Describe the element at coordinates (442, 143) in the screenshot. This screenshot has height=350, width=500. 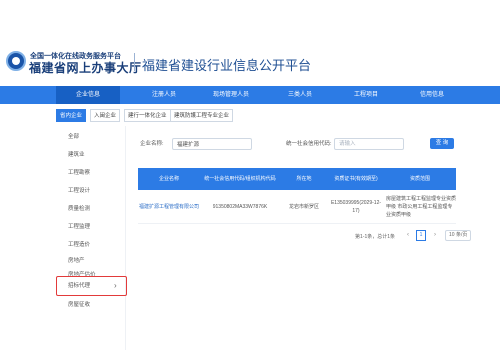
I see `search-button: 查 询` at that location.